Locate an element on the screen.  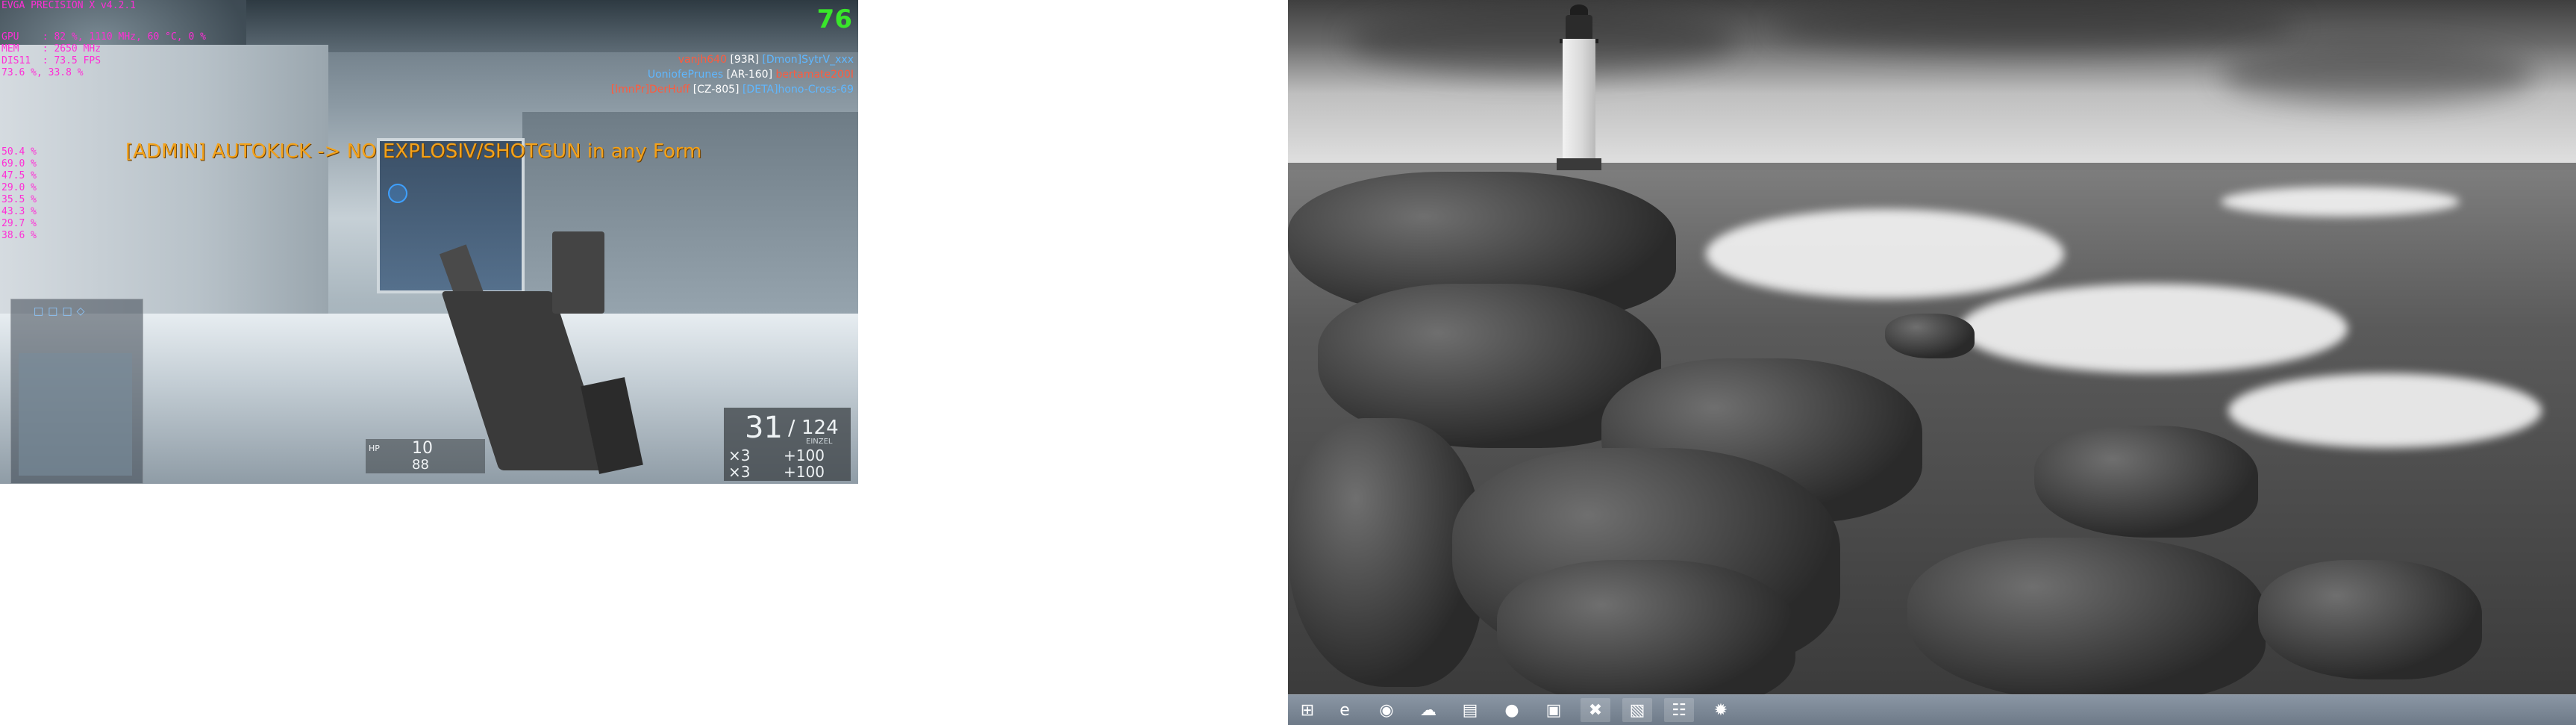
internet-explorer-icon: e is located at coordinates (1344, 710).